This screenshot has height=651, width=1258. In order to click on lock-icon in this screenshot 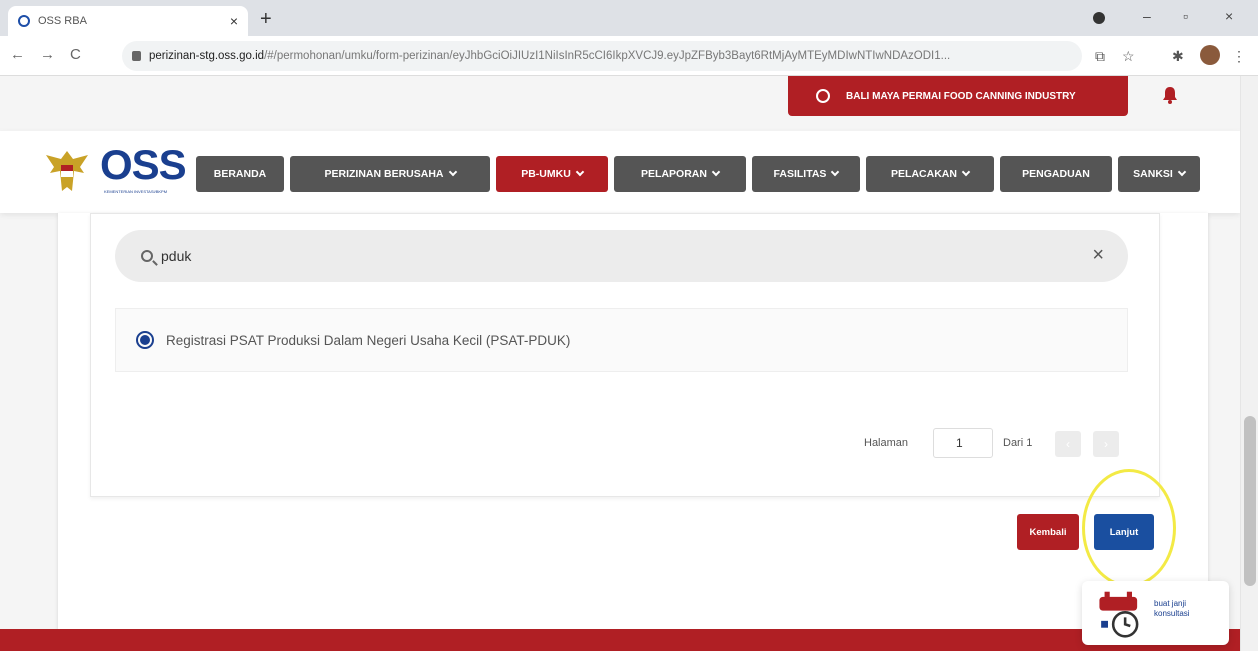, I will do `click(136, 56)`.